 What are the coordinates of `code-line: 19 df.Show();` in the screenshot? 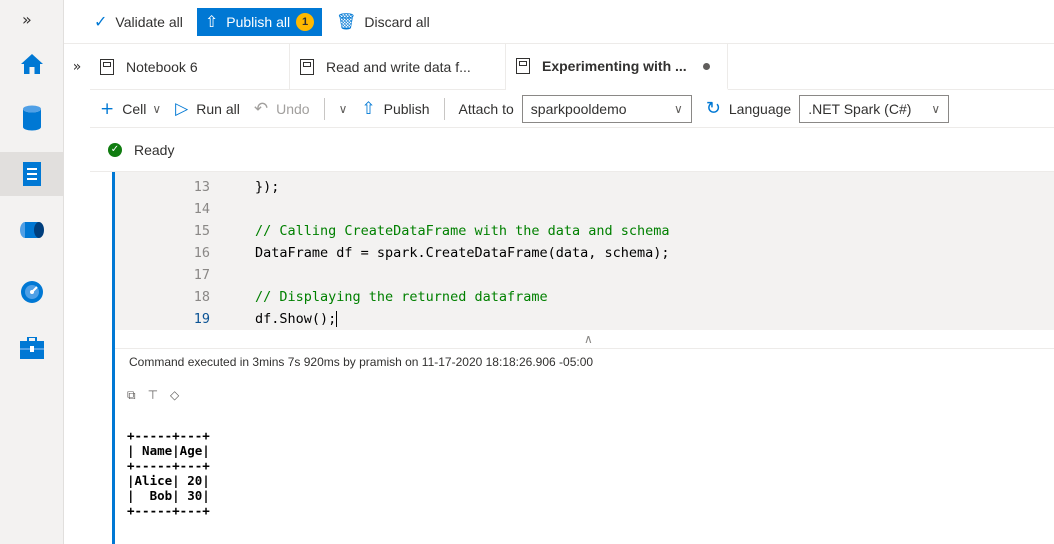 It's located at (584, 318).